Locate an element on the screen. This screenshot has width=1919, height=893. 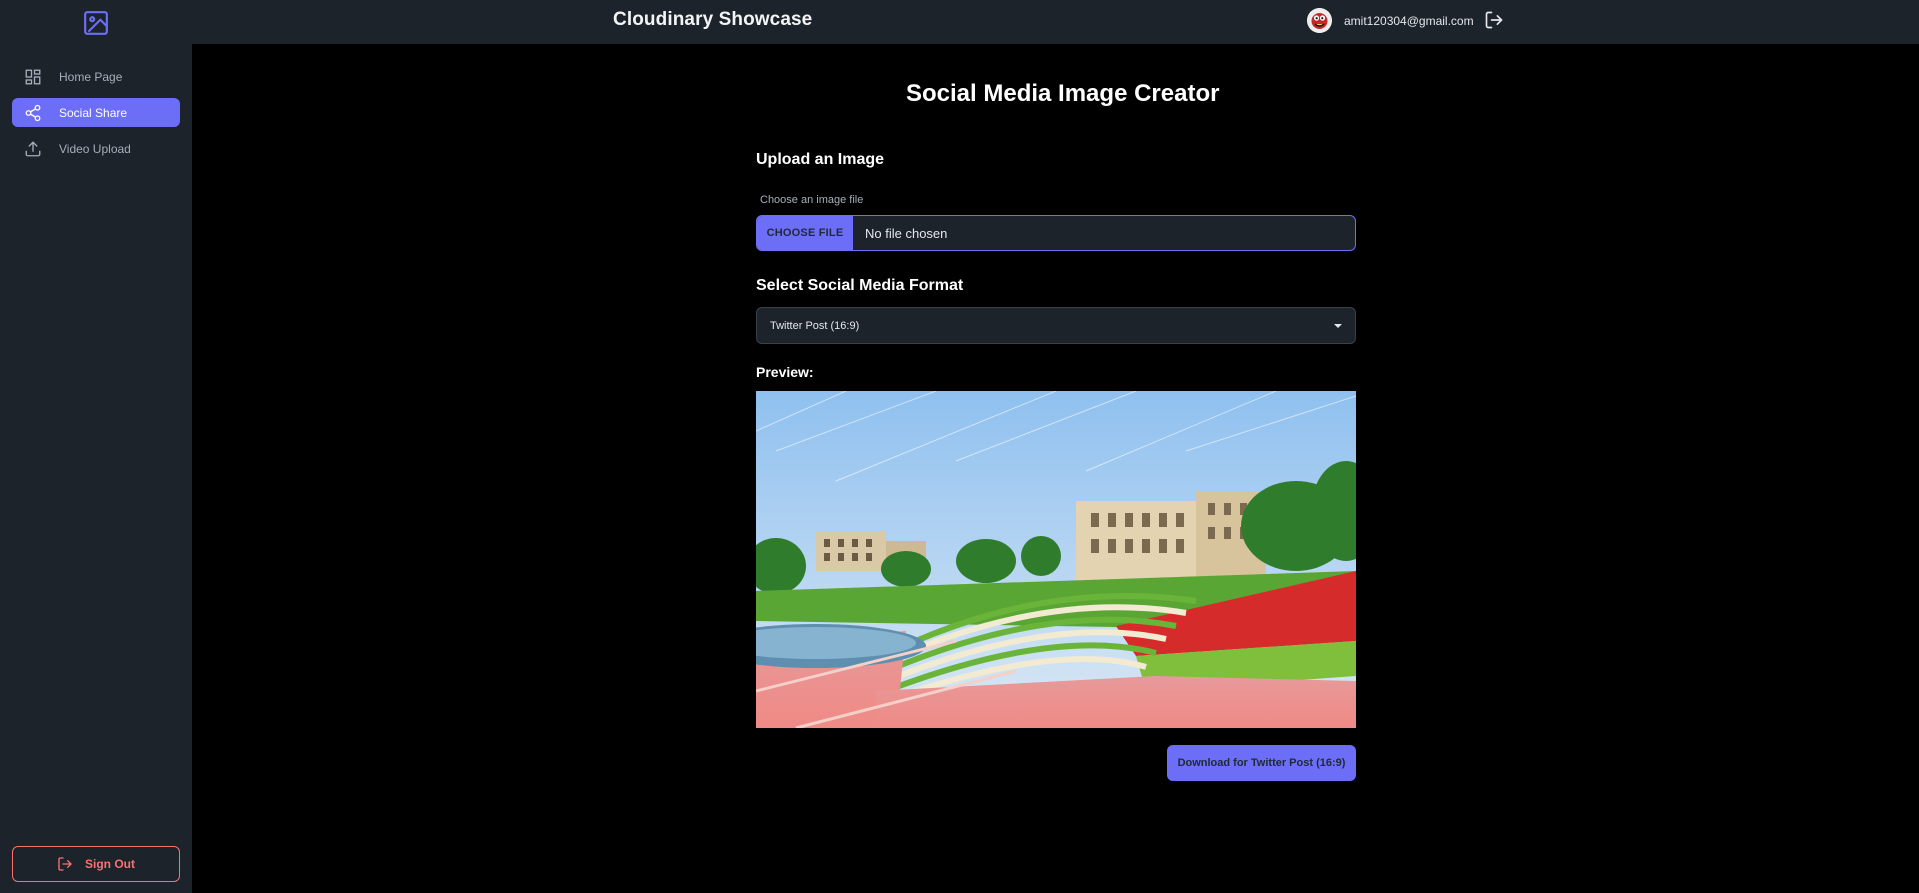
upload-icon is located at coordinates (33, 148).